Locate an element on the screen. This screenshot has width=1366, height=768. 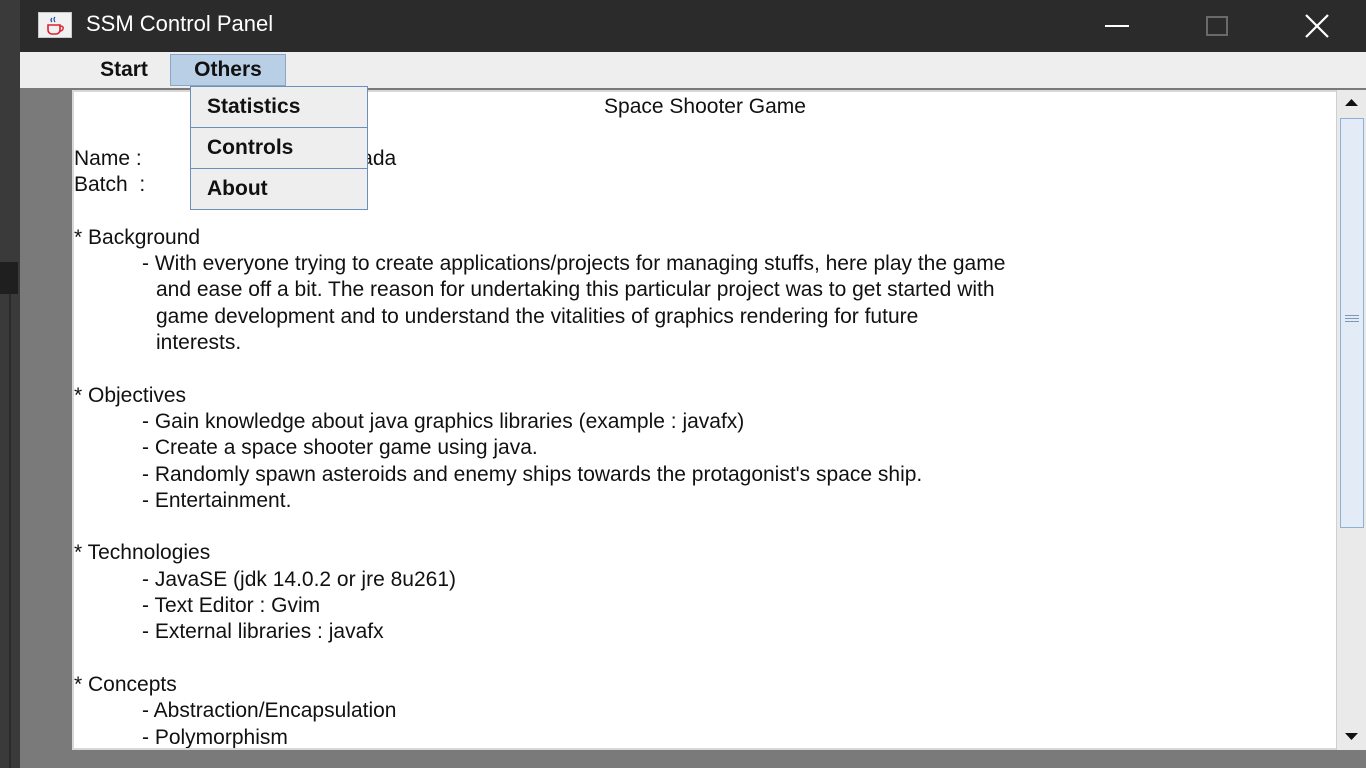
close-icon is located at coordinates (1317, 26).